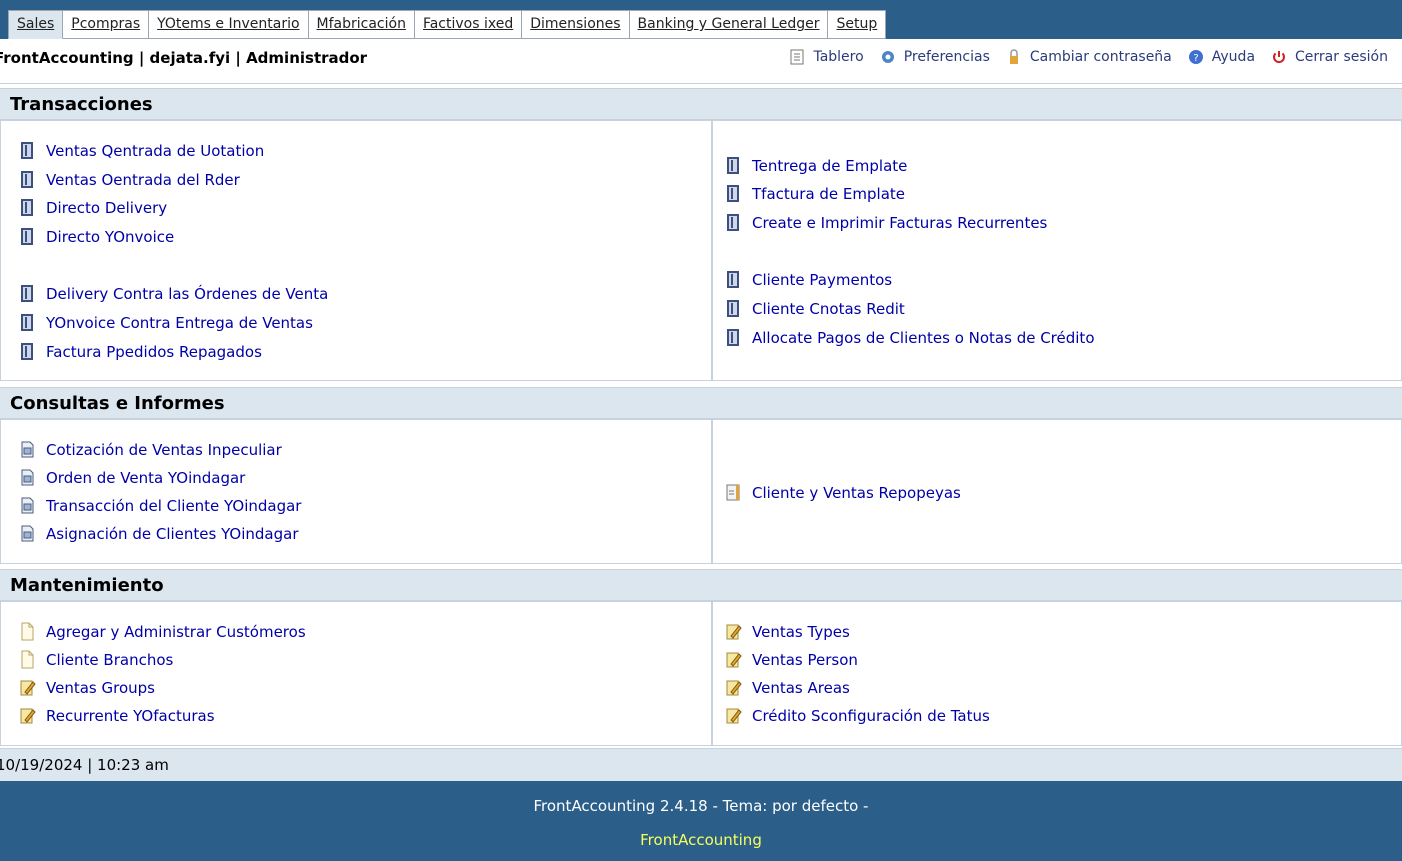  I want to click on link-customer-credit-notes: Cliente Cnotas Redit, so click(815, 308).